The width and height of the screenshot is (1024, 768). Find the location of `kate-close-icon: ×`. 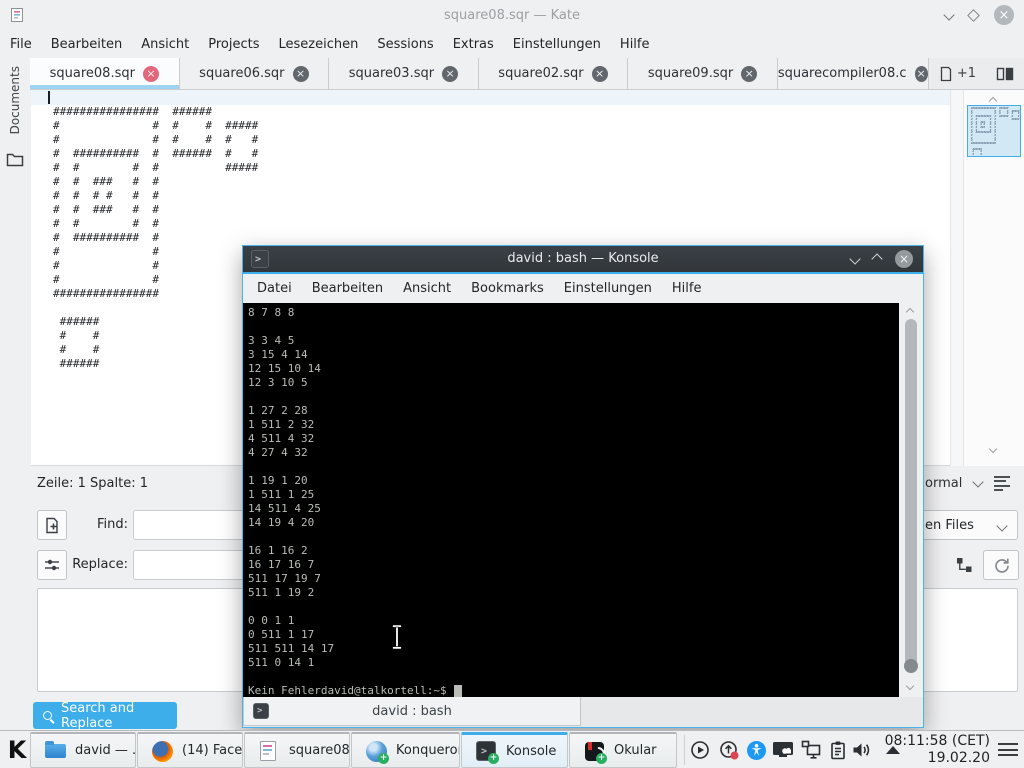

kate-close-icon: × is located at coordinates (1004, 15).